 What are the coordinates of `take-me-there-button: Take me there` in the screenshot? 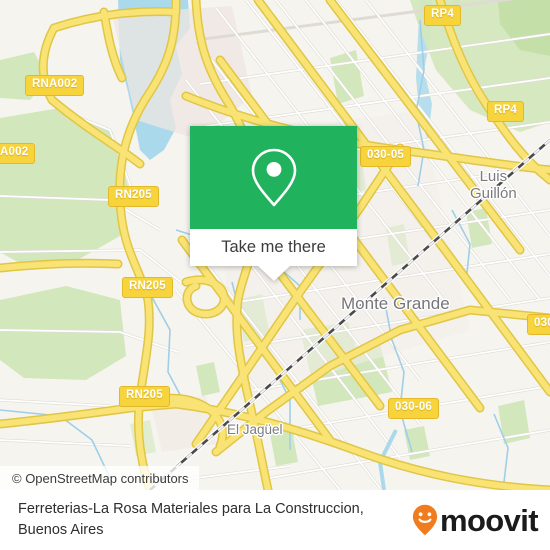 It's located at (273, 247).